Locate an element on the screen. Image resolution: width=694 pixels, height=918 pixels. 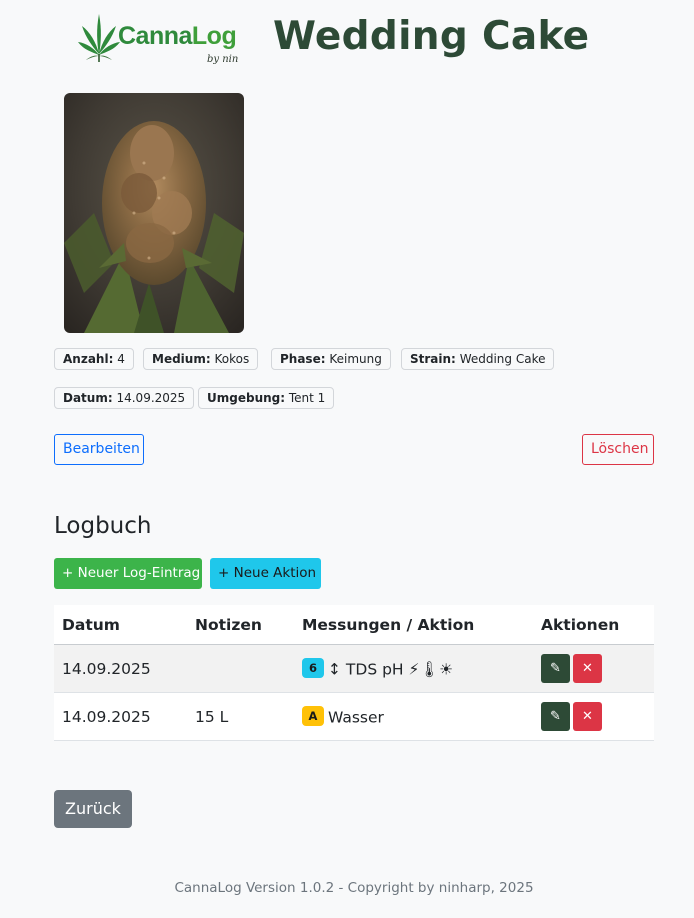
column-header-notizen: Notizen is located at coordinates (228, 625).